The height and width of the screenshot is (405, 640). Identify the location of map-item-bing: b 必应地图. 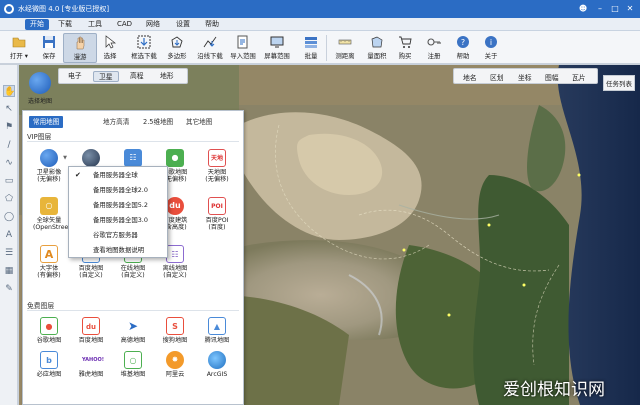
(49, 371).